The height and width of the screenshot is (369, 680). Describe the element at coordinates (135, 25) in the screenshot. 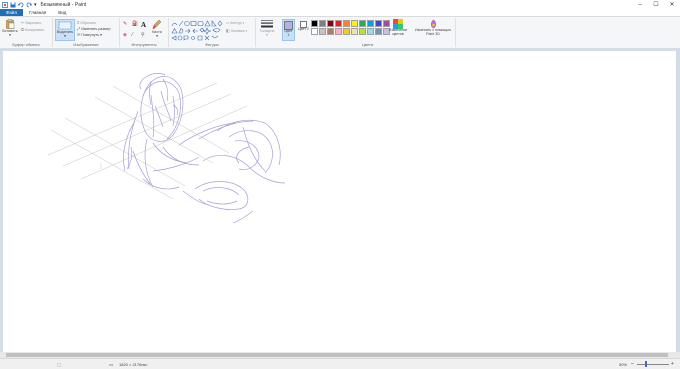

I see `fill-bucket-icon: ⛽` at that location.